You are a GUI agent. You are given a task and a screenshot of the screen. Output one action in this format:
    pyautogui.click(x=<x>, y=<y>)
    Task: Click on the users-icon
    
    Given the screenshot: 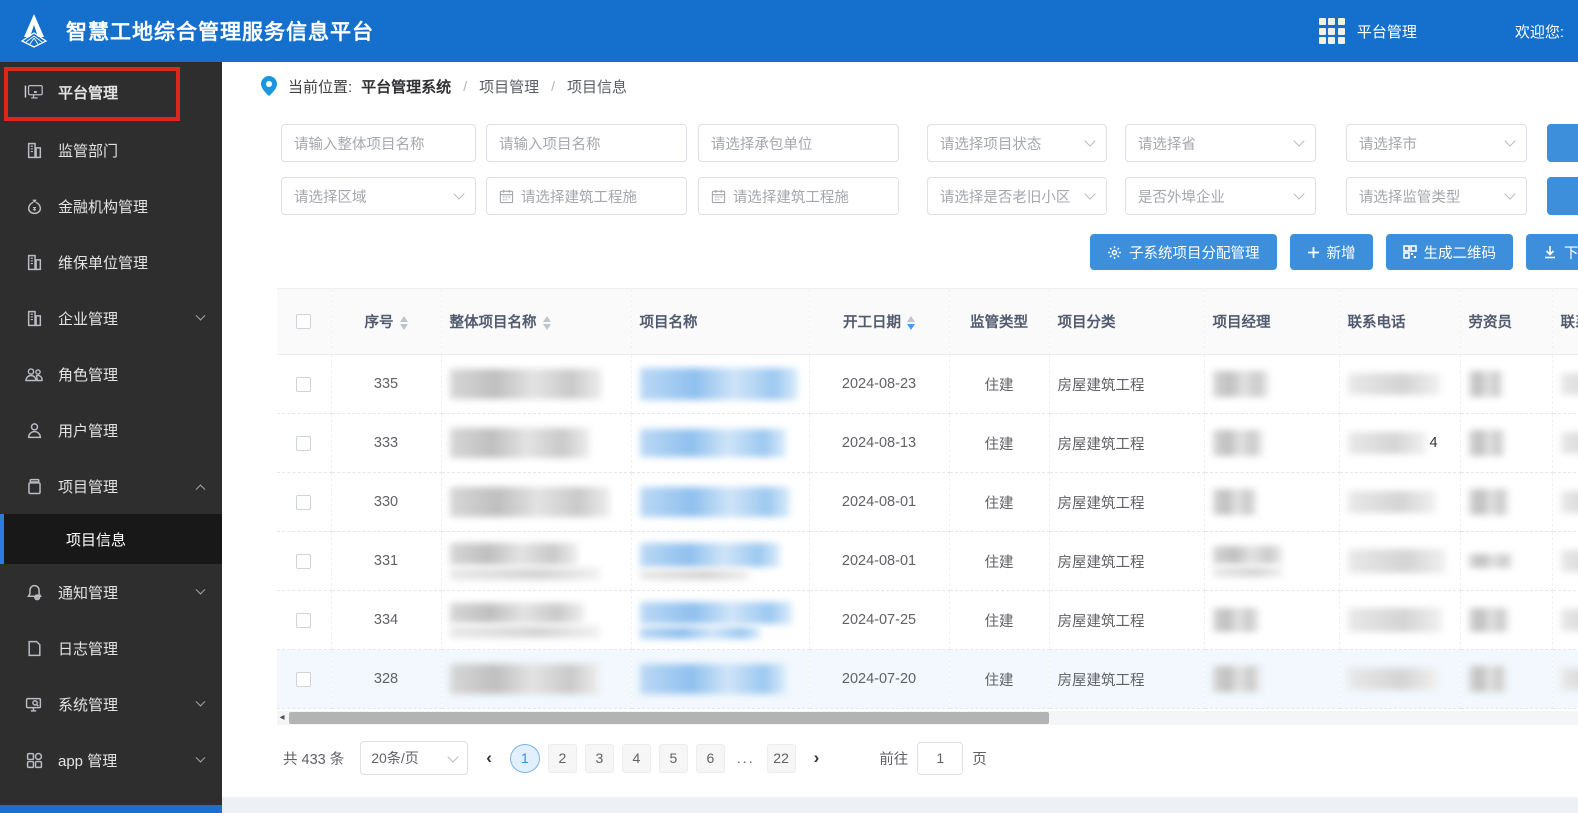 What is the action you would take?
    pyautogui.click(x=34, y=374)
    